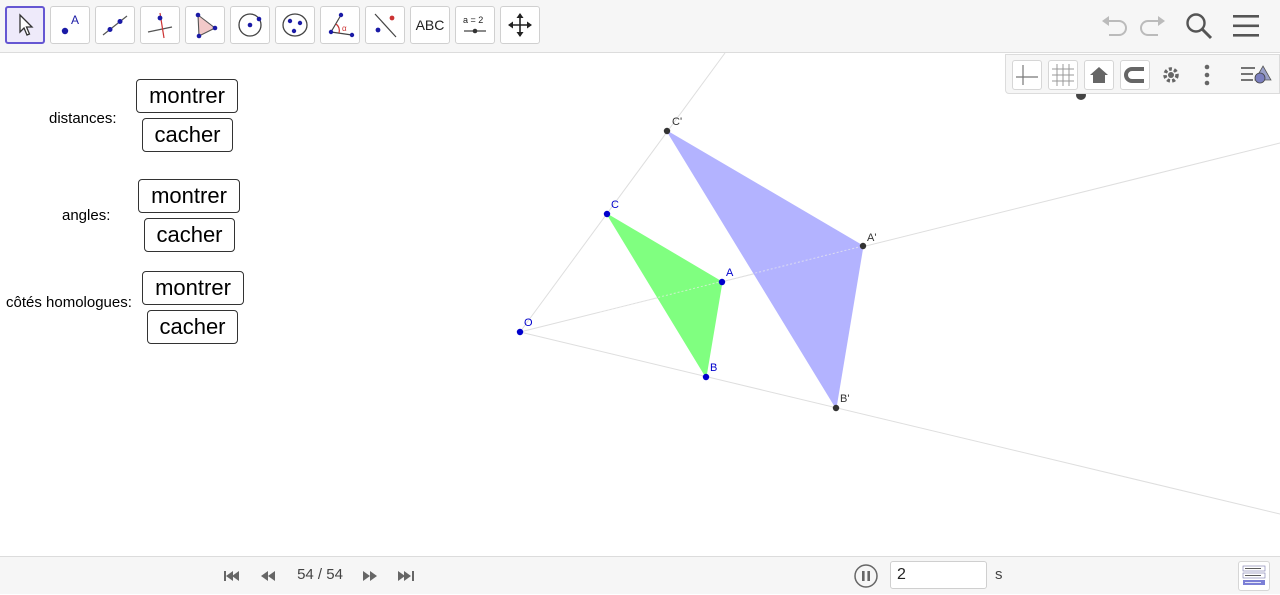  What do you see at coordinates (836, 408) in the screenshot?
I see `point-B-prime` at bounding box center [836, 408].